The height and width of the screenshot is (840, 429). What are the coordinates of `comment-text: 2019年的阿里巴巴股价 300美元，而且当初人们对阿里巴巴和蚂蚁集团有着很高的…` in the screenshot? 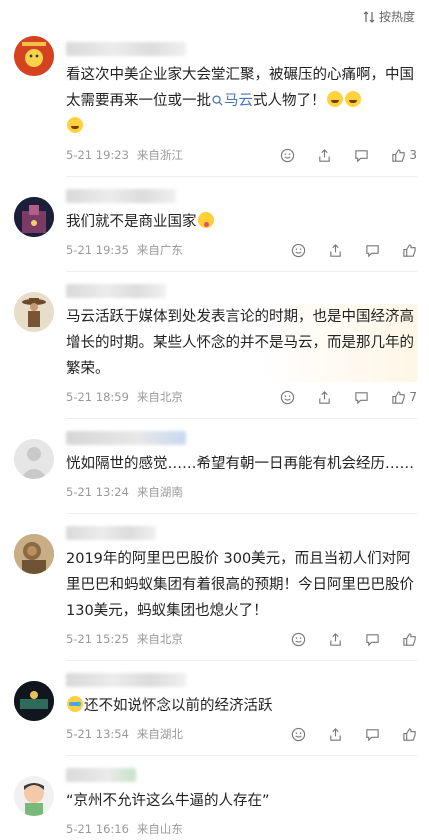 It's located at (240, 585).